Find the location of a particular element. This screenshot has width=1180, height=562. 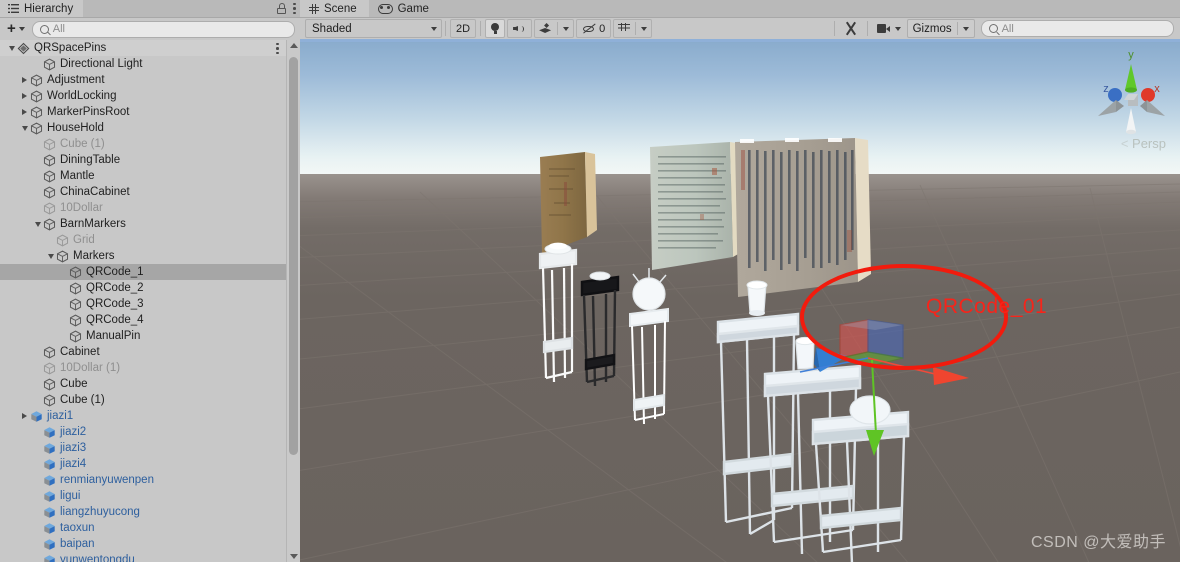

hierarchy-item-liangzhuyucong: liangzhuyucong is located at coordinates (143, 512).